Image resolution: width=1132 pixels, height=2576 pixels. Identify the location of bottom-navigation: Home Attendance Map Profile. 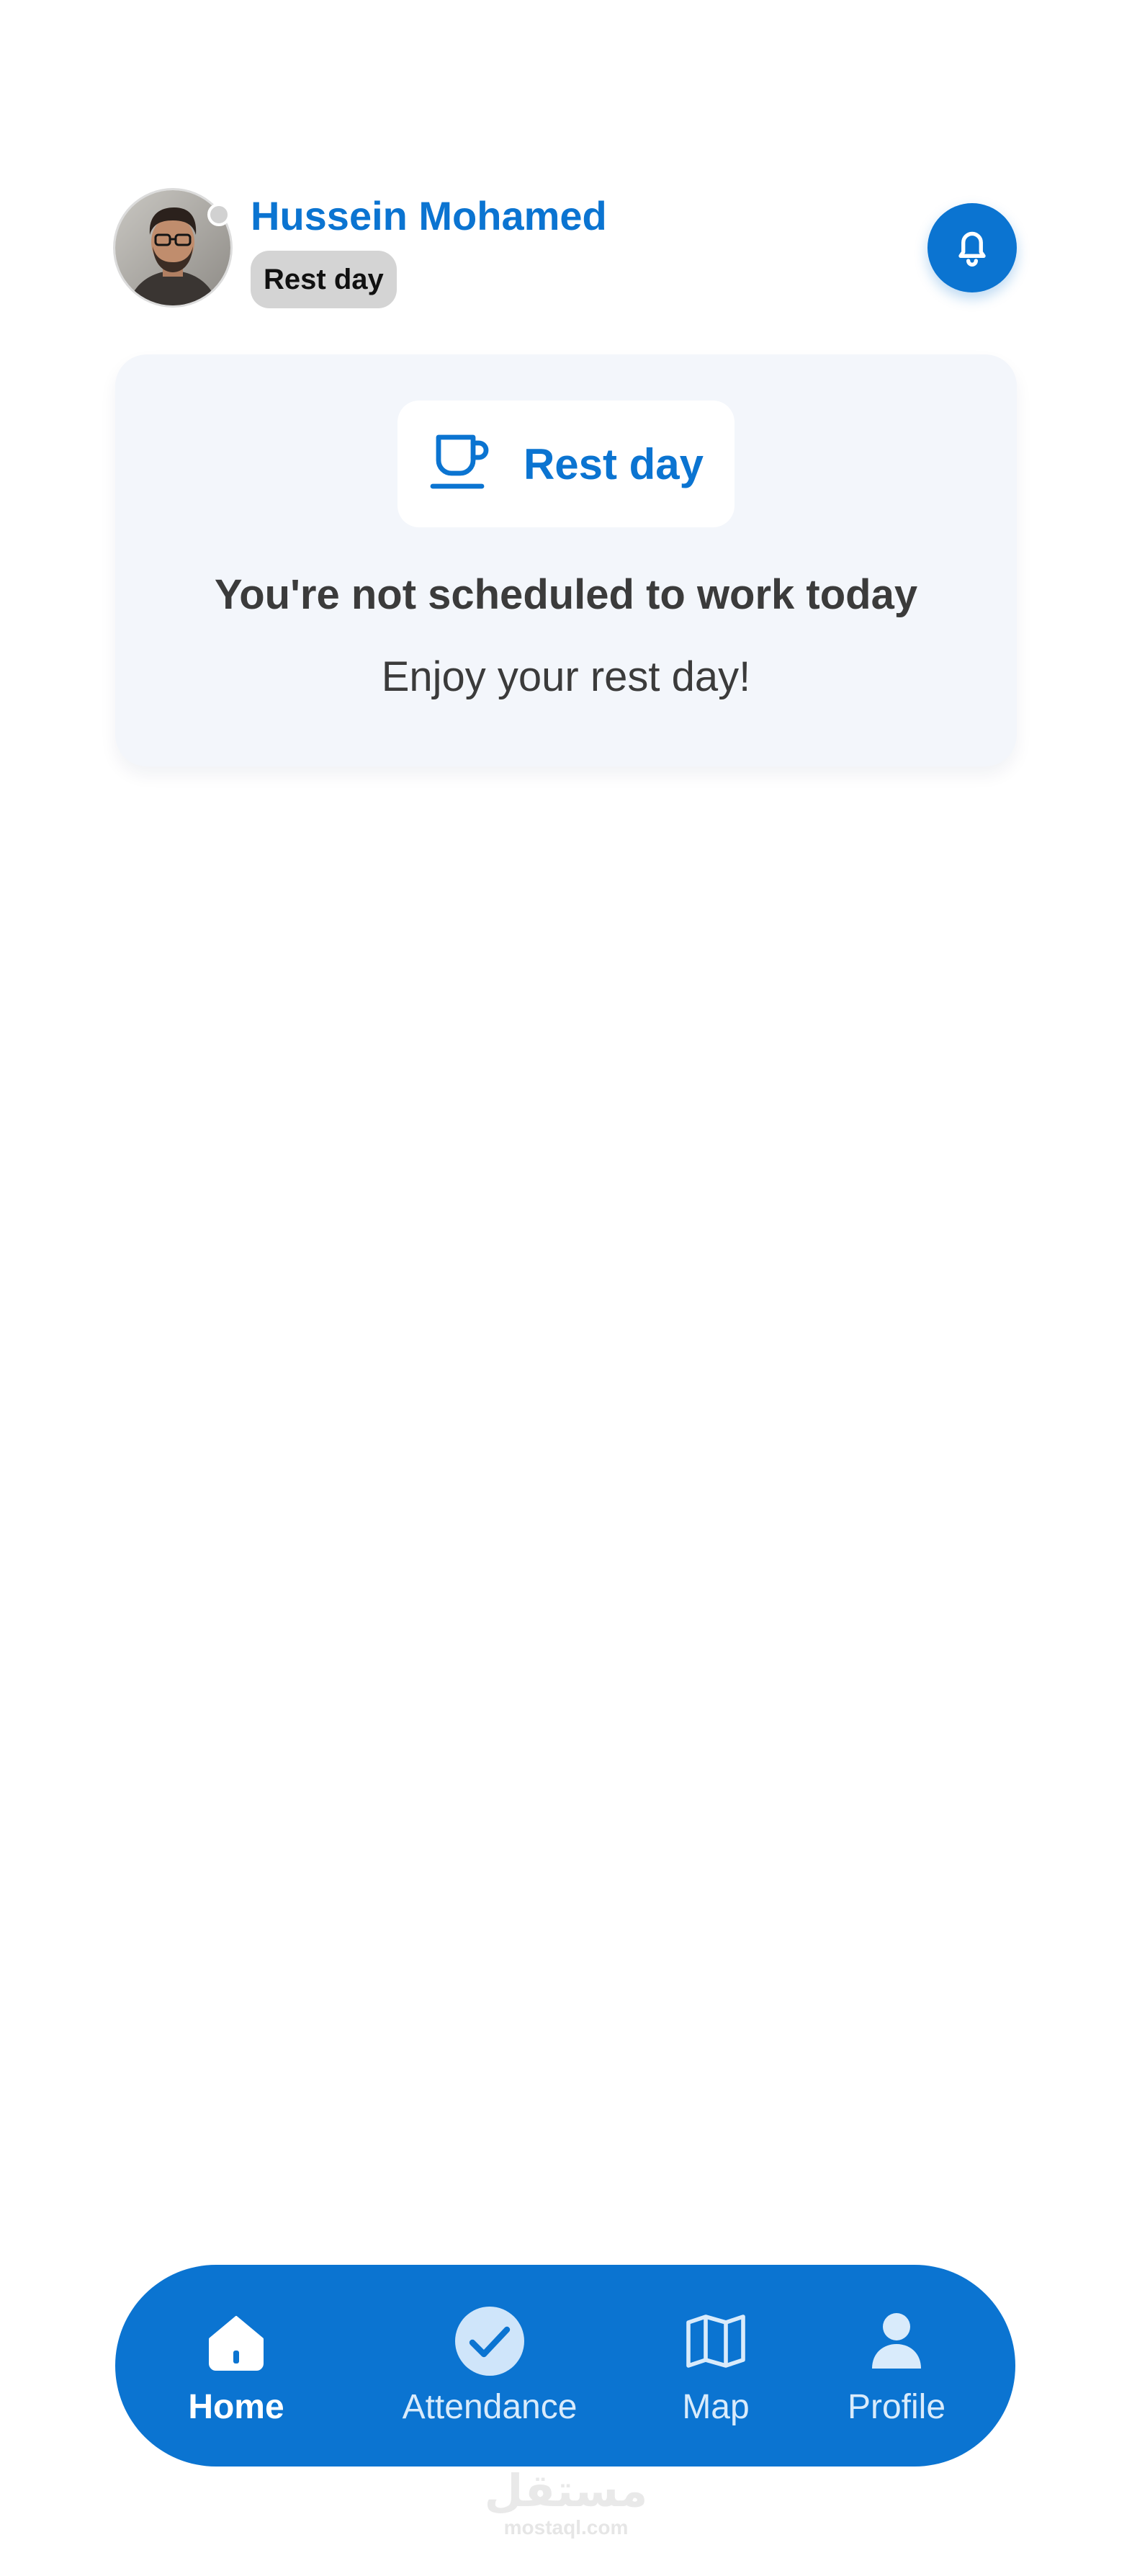
(565, 2366).